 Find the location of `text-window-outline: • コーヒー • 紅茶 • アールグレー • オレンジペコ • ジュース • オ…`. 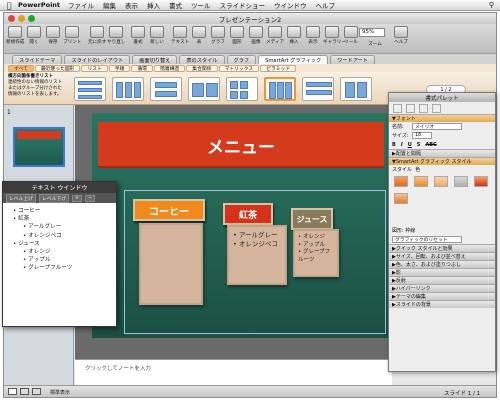

text-window-outline: • コーヒー • 紅茶 • アールグレー • オレンジペコ • ジュース • オ… is located at coordinates (59, 240).